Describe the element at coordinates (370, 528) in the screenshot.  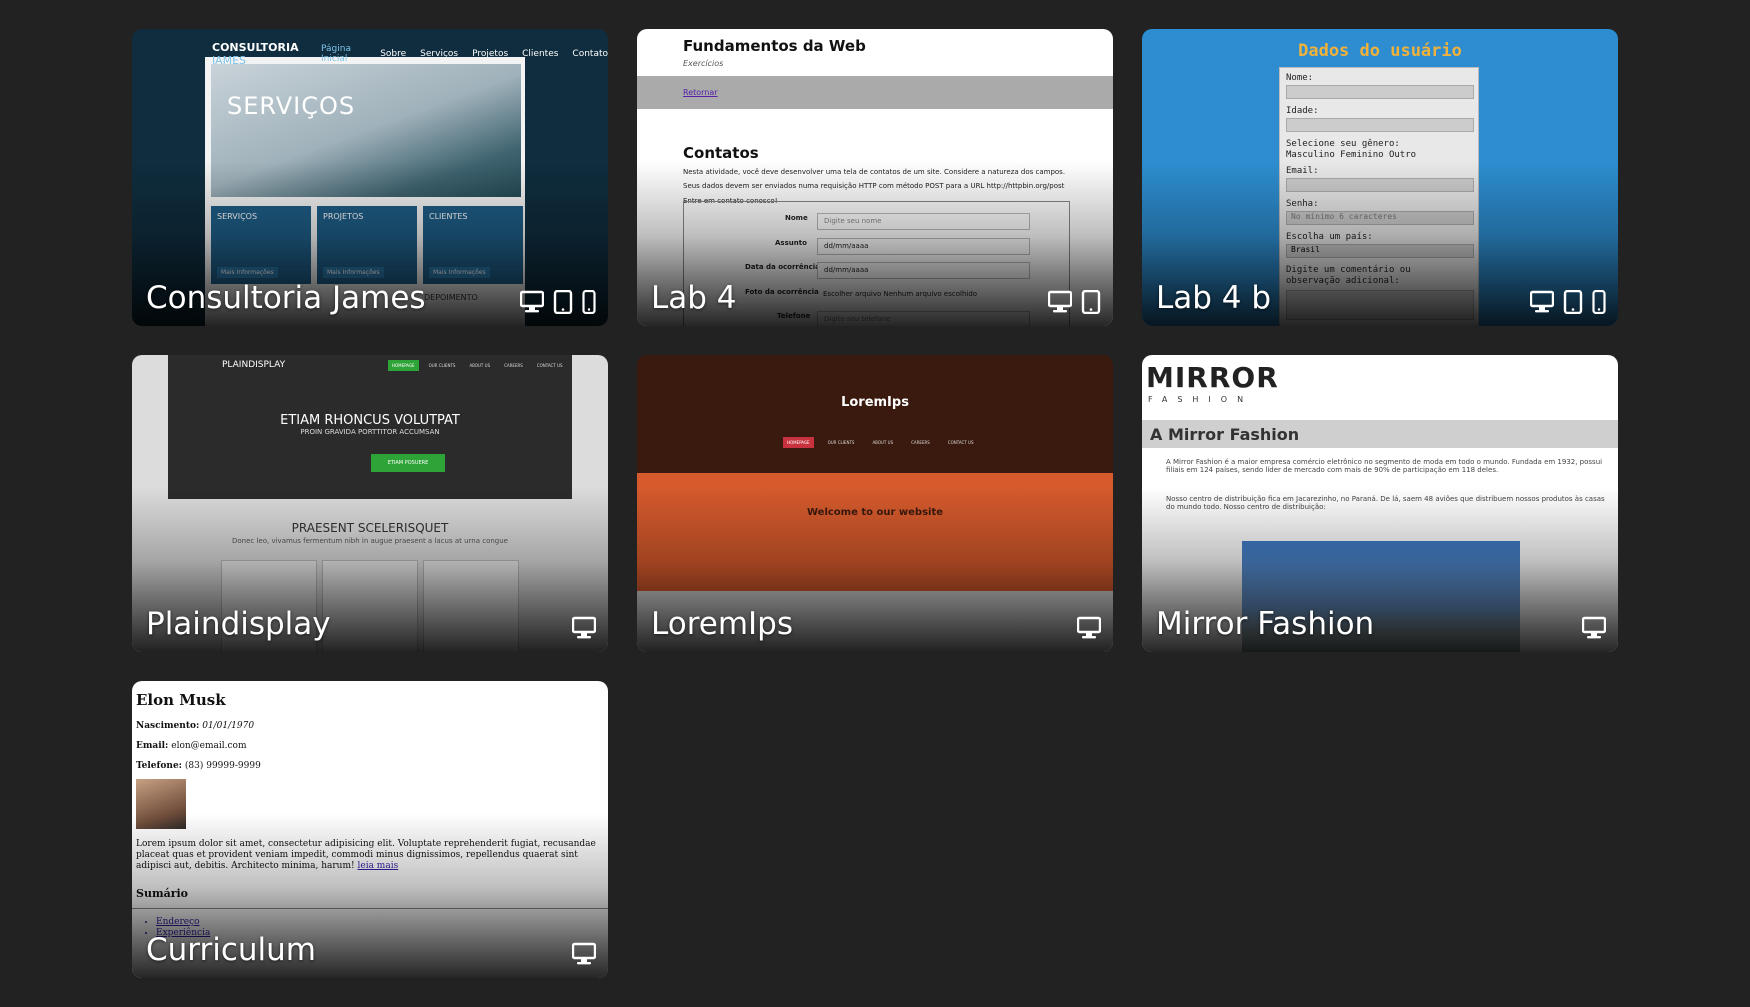
I see `preview-section-title: PRAESENT SCELERISQUET` at that location.